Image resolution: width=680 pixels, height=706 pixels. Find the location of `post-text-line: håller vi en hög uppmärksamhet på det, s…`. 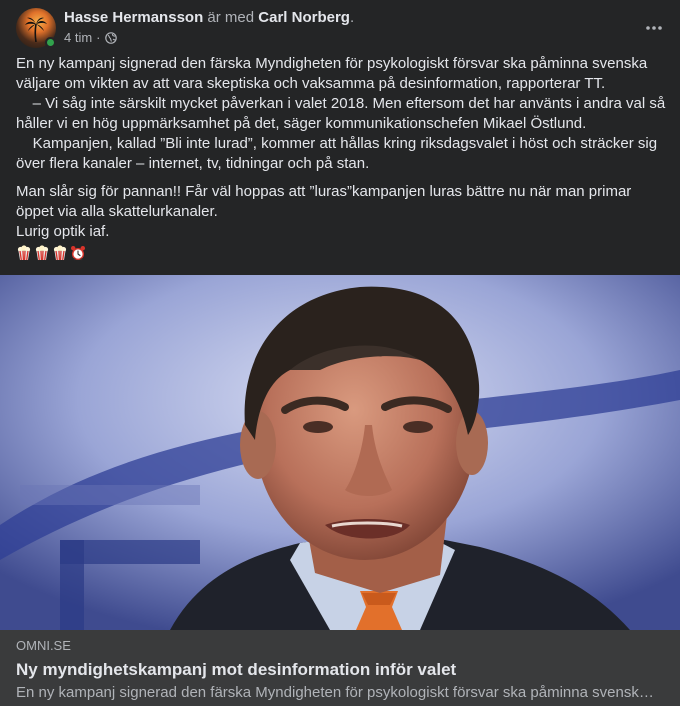

post-text-line: håller vi en hög uppmärksamhet på det, s… is located at coordinates (301, 123).